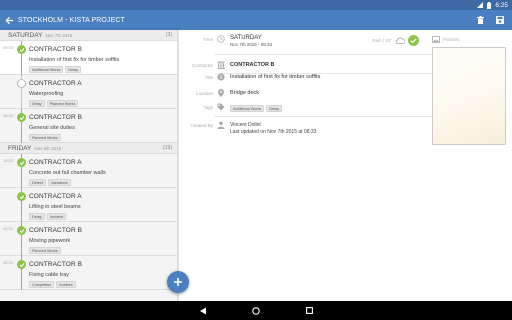 The height and width of the screenshot is (320, 512). What do you see at coordinates (256, 20) in the screenshot?
I see `app-bar: STOCKHOLM - KISTA PROJECT` at bounding box center [256, 20].